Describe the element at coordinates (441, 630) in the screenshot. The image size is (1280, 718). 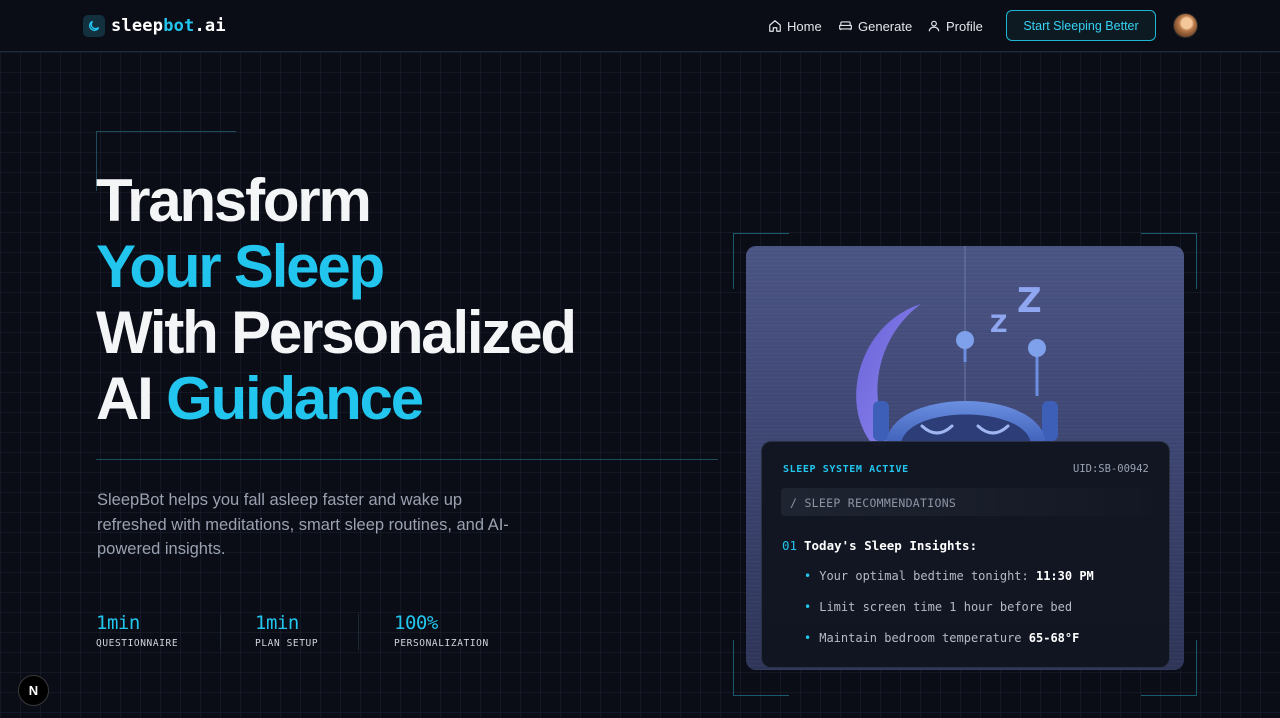
I see `stat-personalization: 100% PERSONALIZATION` at that location.